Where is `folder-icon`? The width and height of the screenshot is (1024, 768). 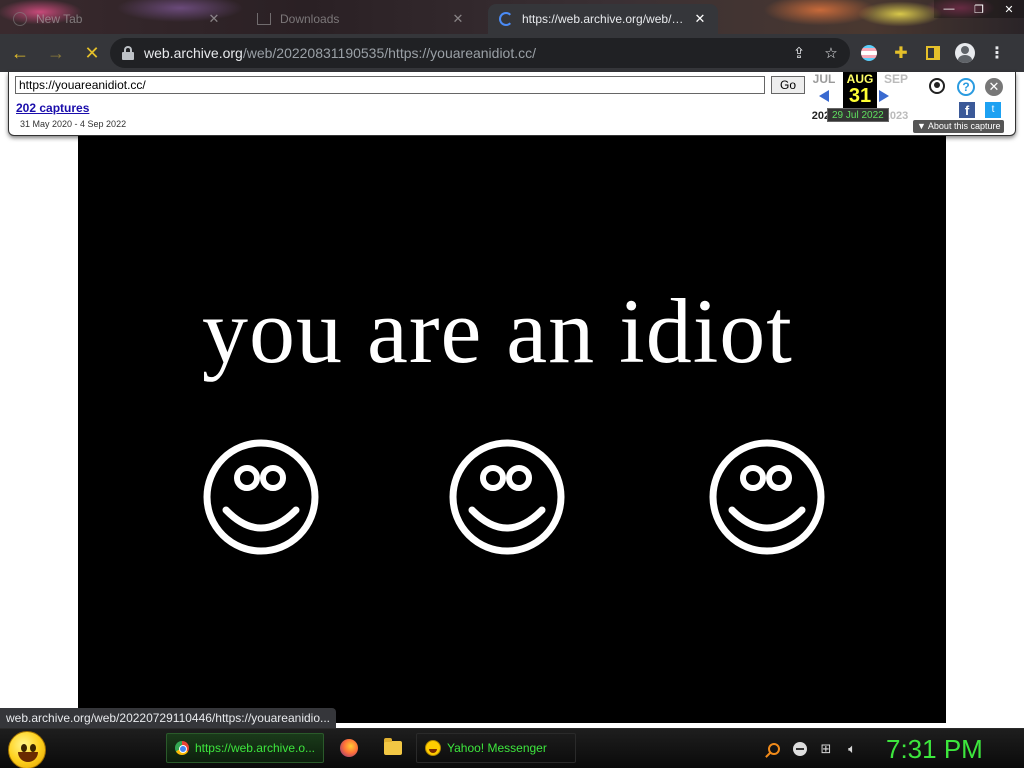 folder-icon is located at coordinates (393, 746).